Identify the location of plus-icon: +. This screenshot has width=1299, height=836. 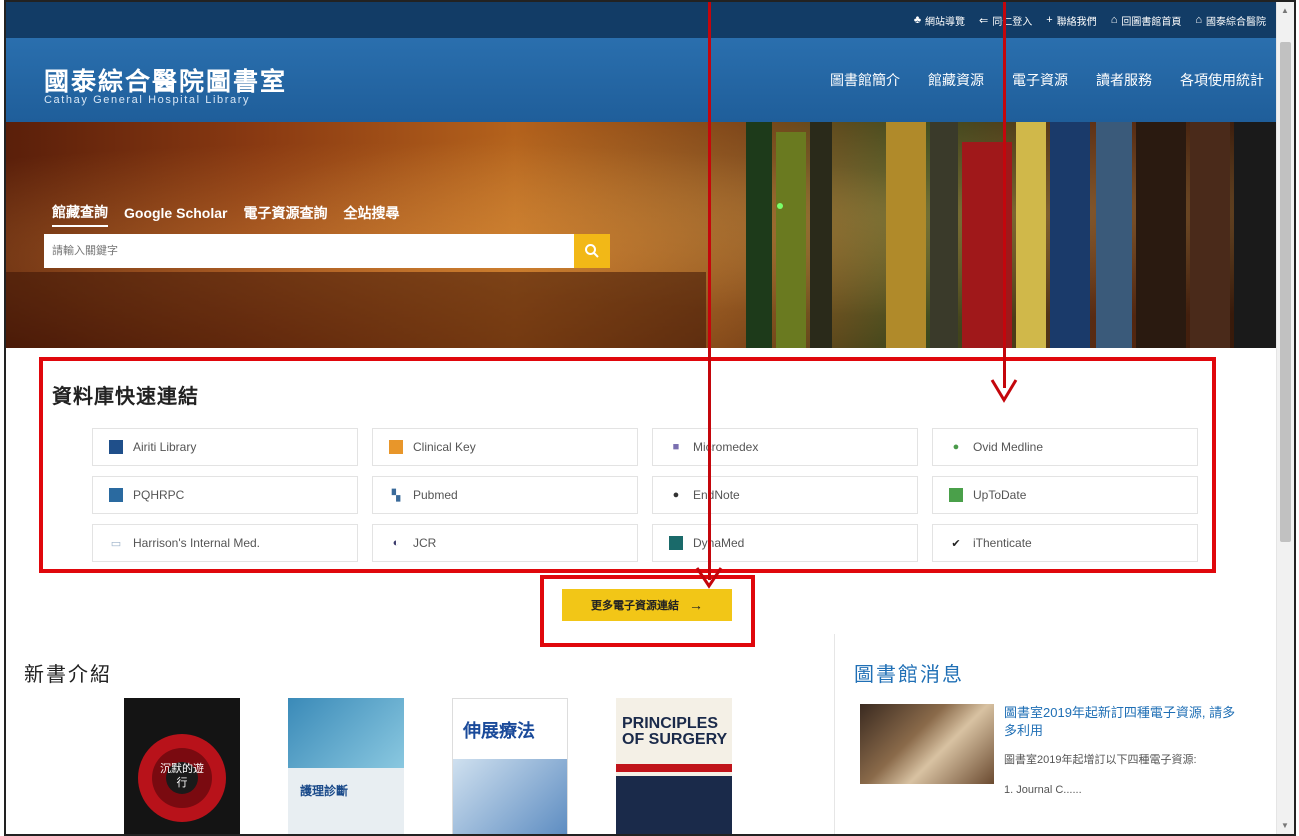
(1049, 20).